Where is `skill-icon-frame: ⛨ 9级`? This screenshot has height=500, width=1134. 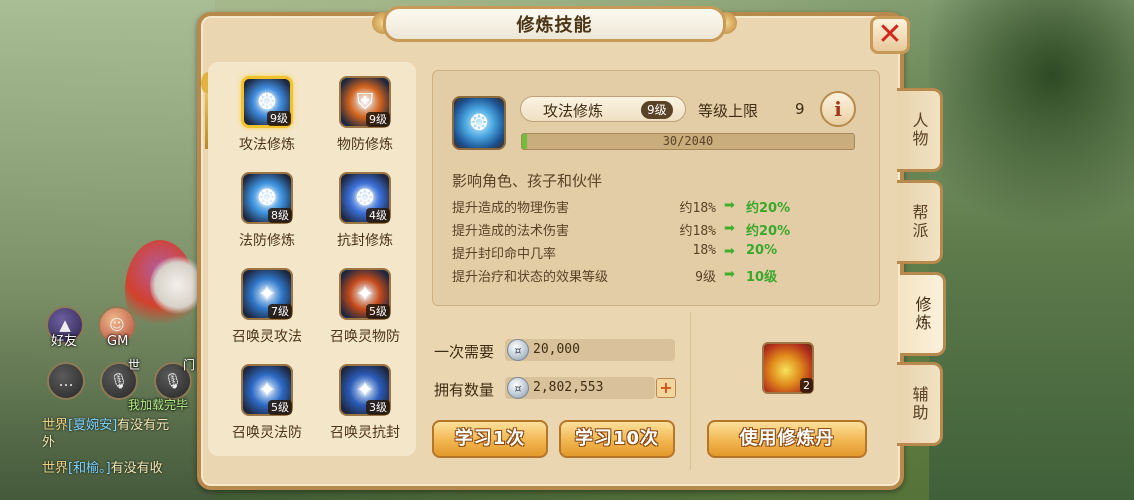 skill-icon-frame: ⛨ 9级 is located at coordinates (365, 102).